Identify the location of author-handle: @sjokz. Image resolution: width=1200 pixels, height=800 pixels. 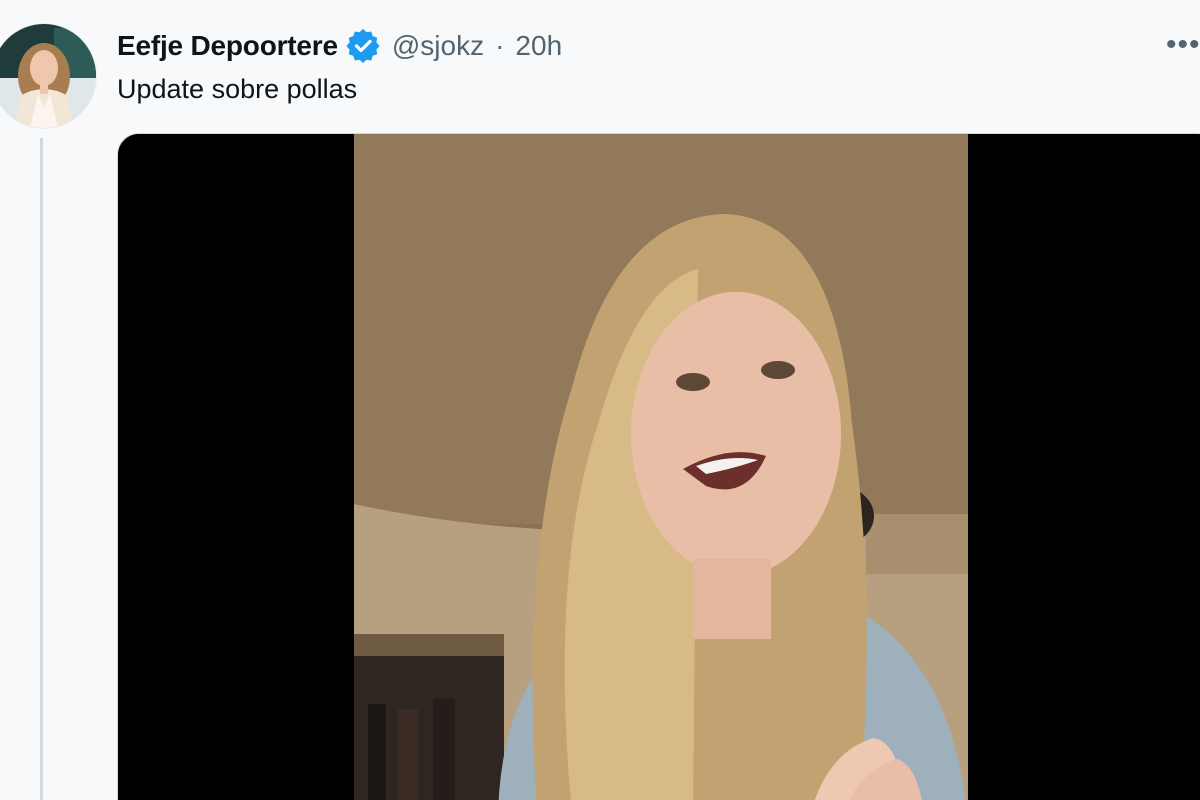
(438, 46).